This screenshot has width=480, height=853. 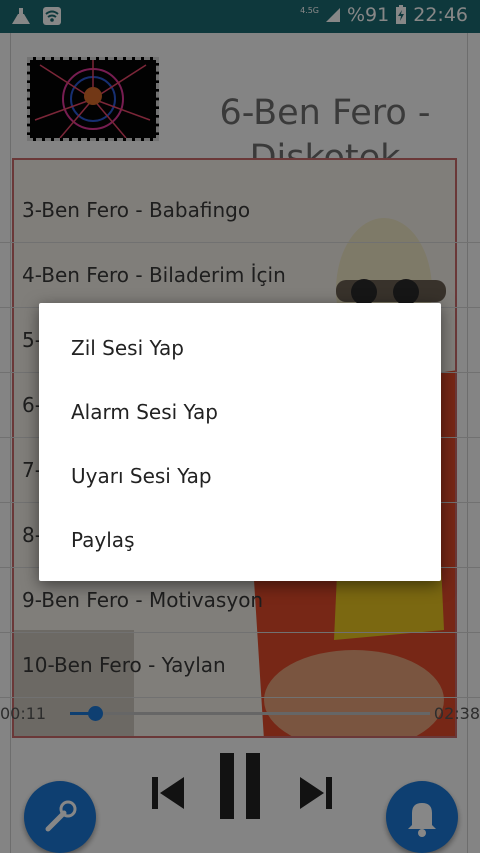 I want to click on share-option: Paylaş, so click(x=240, y=540).